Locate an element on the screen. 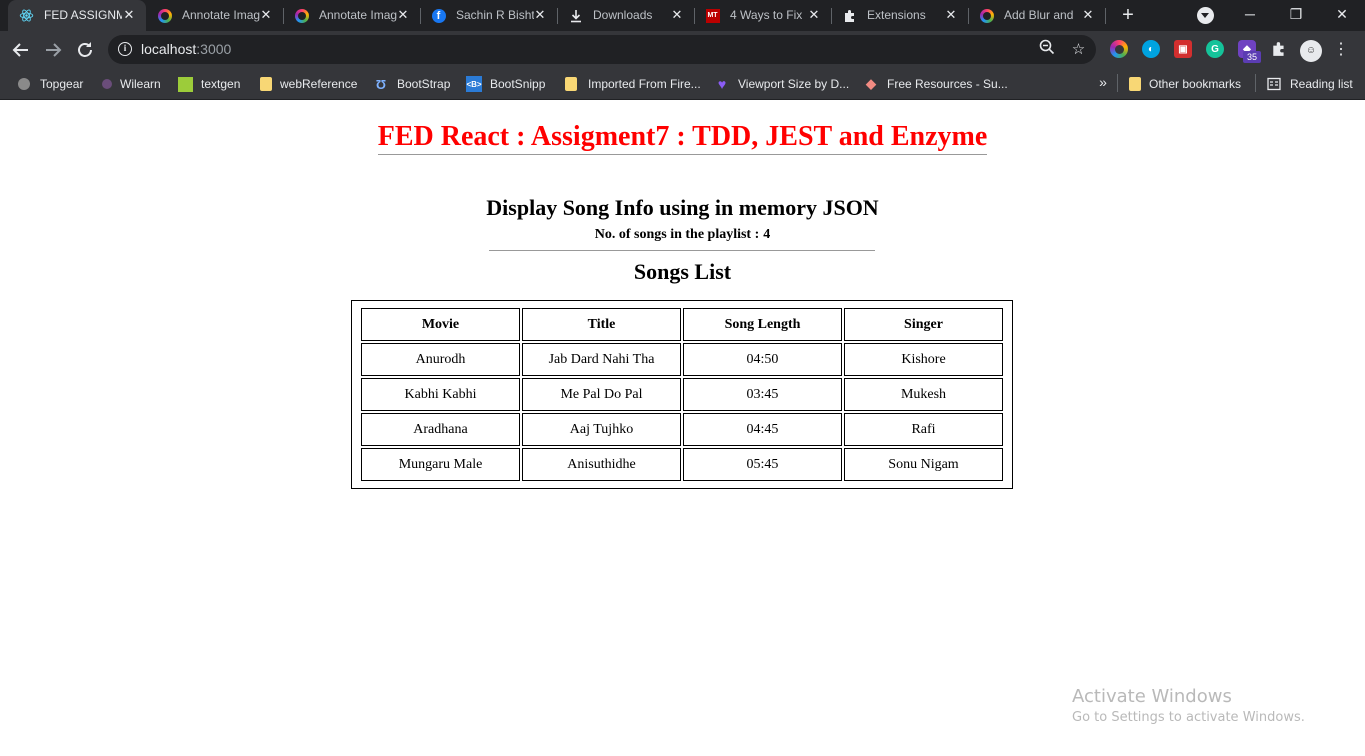  folder-icon is located at coordinates (266, 84).